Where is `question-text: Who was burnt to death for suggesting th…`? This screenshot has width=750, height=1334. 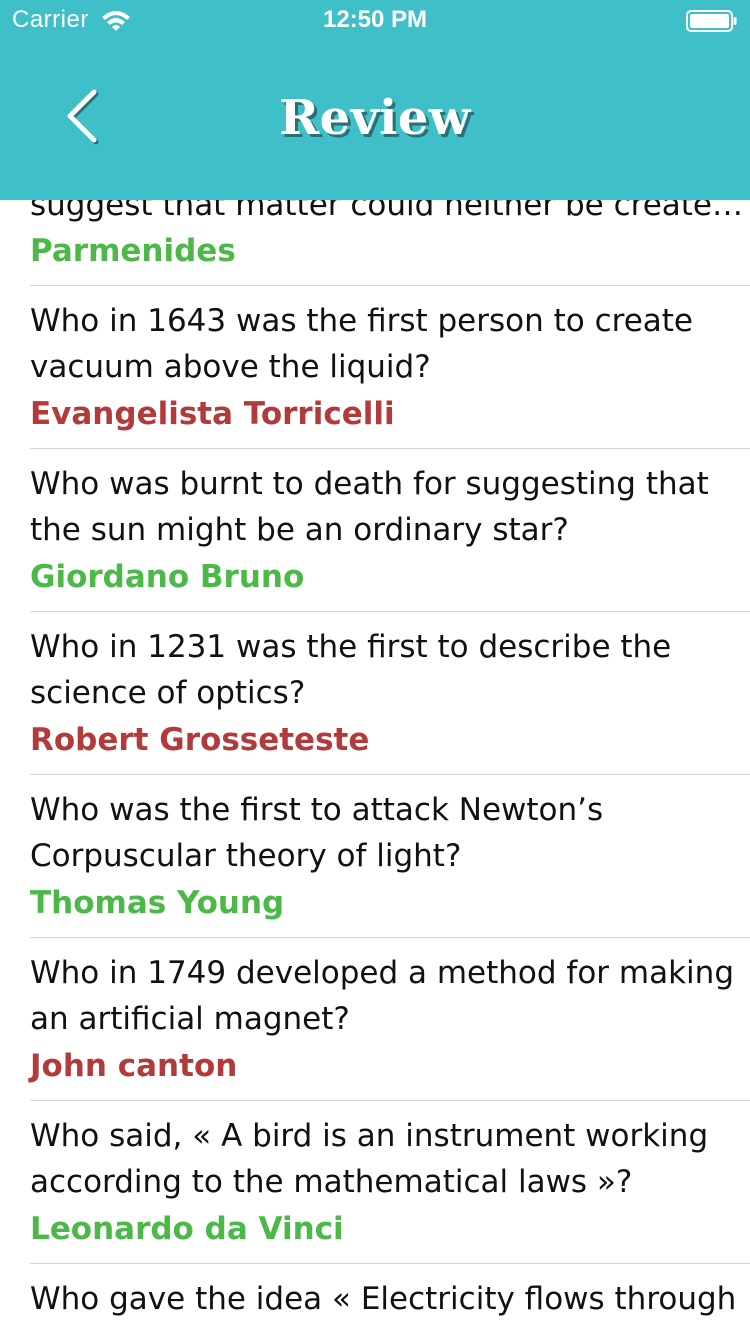 question-text: Who was burnt to death for suggesting th… is located at coordinates (369, 484).